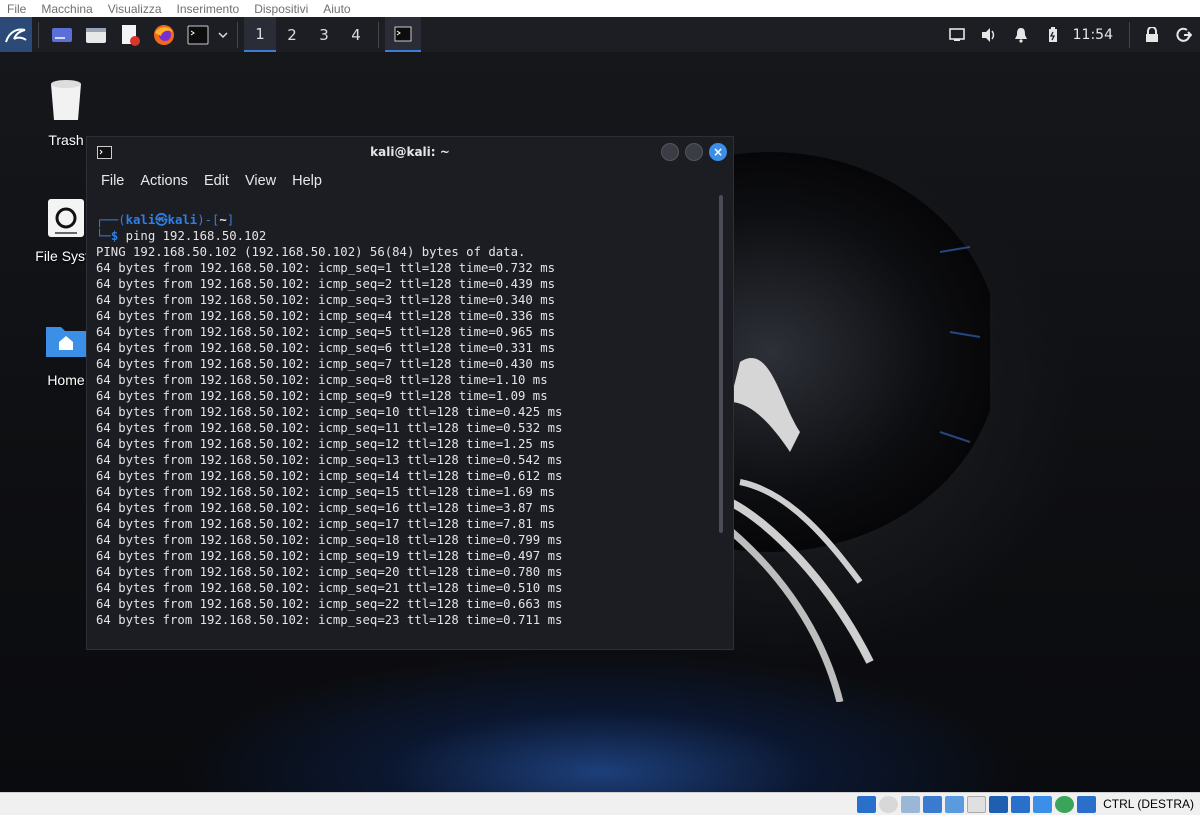  Describe the element at coordinates (216, 181) in the screenshot. I see `menu-edit: Edit` at that location.